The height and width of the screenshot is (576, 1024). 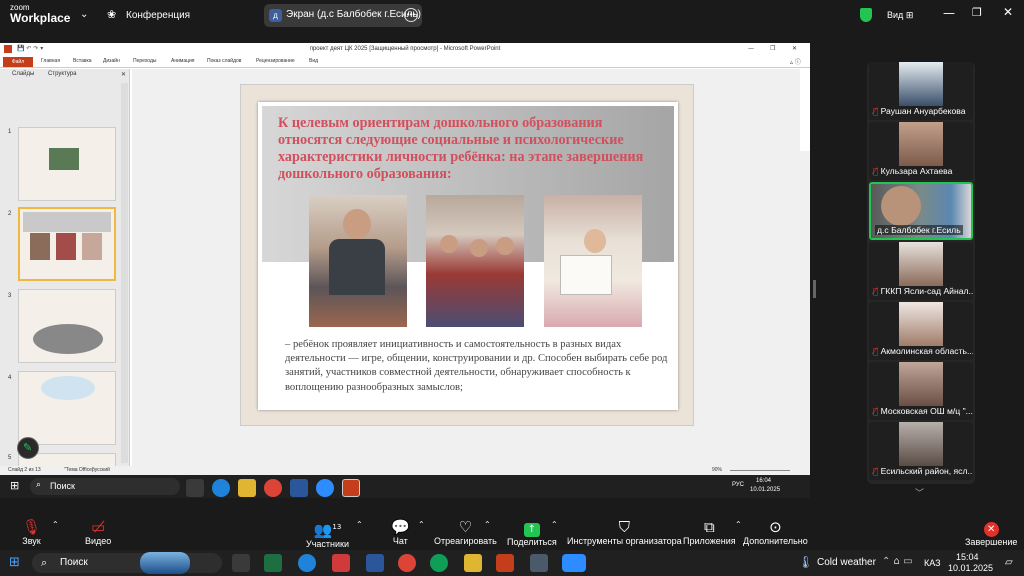 What do you see at coordinates (738, 485) in the screenshot?
I see `inner-lang: РУС` at bounding box center [738, 485].